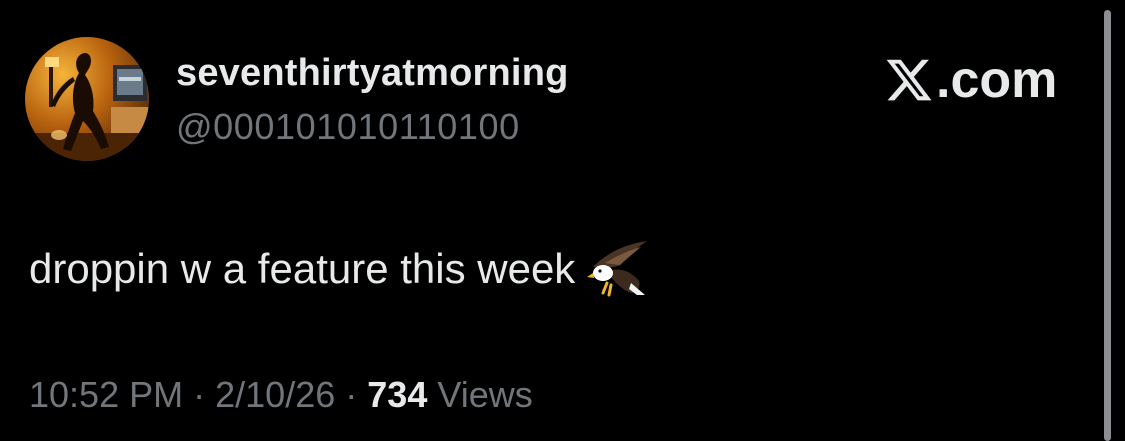 Image resolution: width=1125 pixels, height=441 pixels. I want to click on x-logo-icon, so click(909, 80).